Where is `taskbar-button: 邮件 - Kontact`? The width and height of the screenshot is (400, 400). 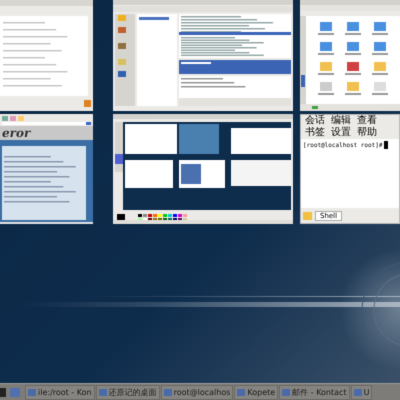 taskbar-button: 邮件 - Kontact is located at coordinates (314, 392).